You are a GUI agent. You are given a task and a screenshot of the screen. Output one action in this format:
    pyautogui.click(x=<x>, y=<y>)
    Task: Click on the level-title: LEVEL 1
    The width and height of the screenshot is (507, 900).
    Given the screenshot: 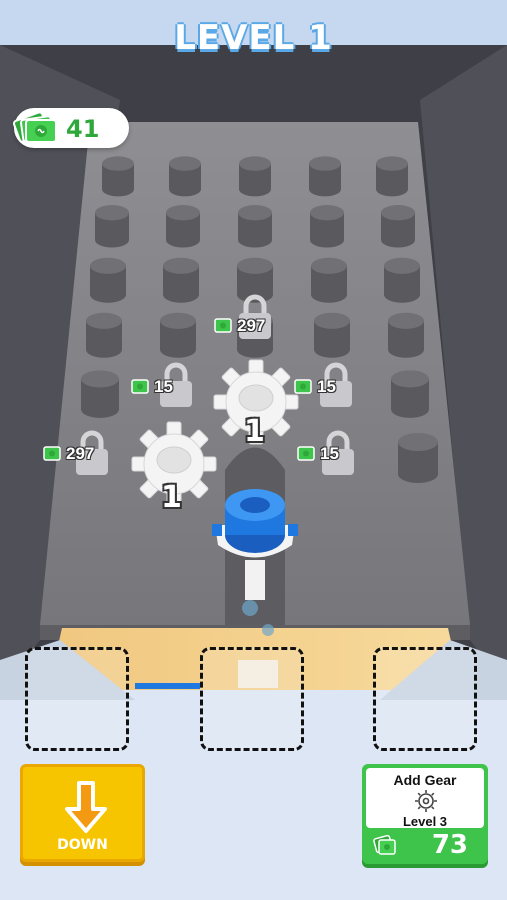 What is the action you would take?
    pyautogui.click(x=253, y=38)
    